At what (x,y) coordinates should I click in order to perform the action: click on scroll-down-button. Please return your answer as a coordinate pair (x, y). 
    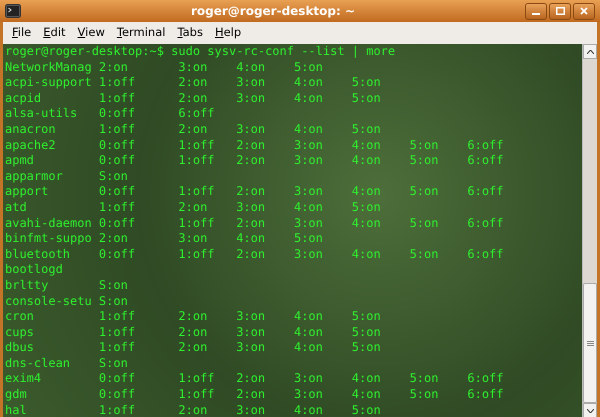
    Looking at the image, I should click on (590, 410).